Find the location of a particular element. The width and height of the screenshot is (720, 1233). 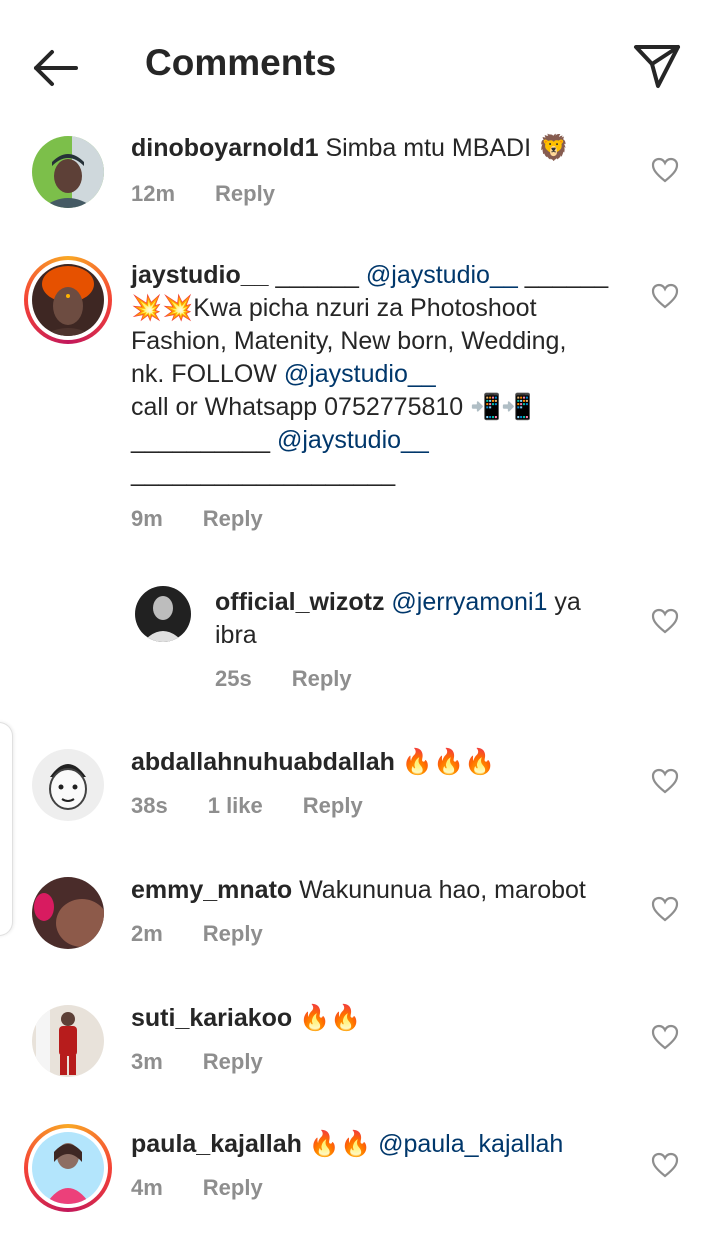

comment-meta: 4m Reply is located at coordinates (217, 1188).